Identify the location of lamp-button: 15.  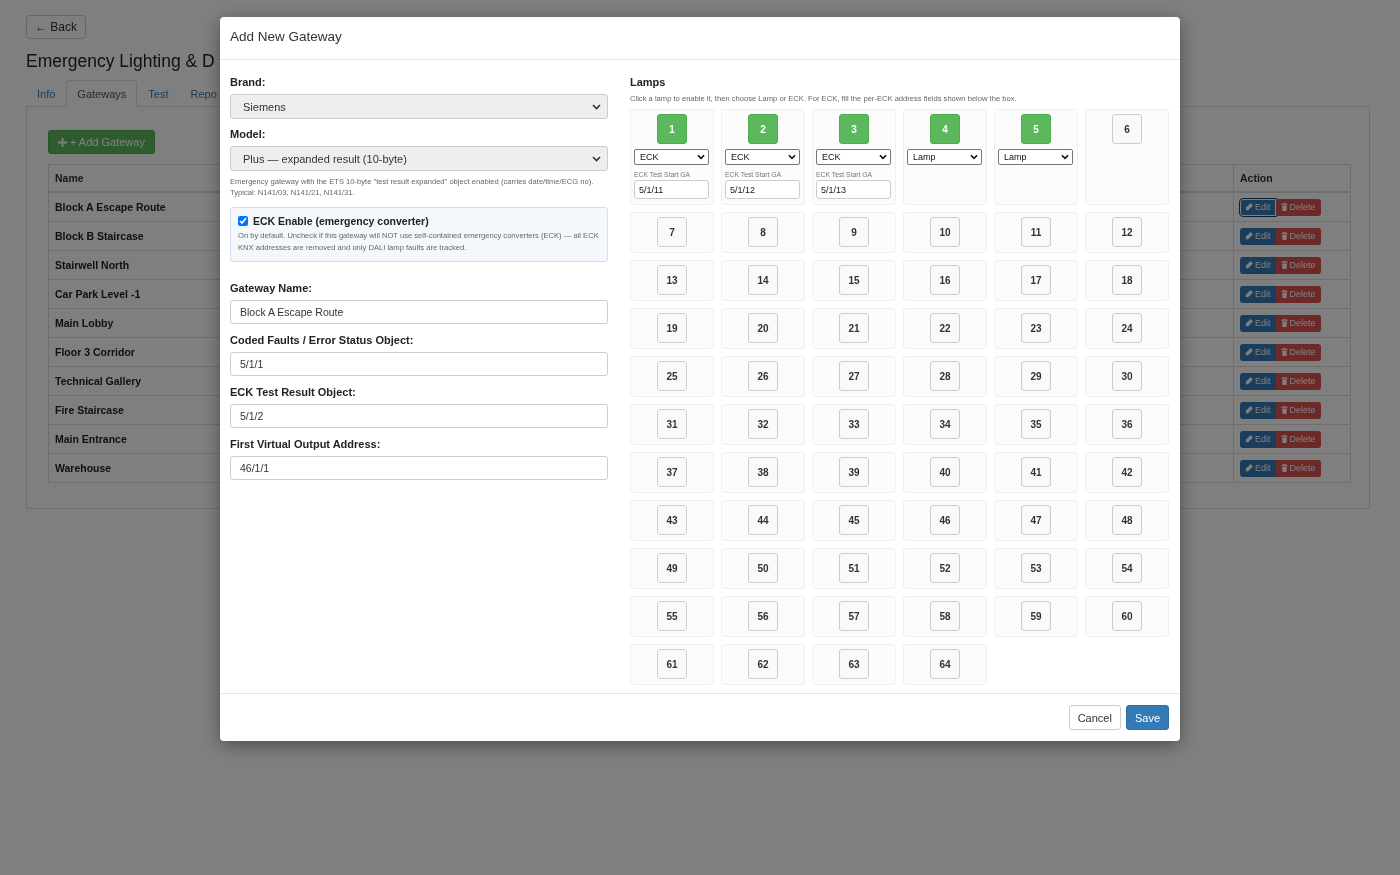
(854, 280).